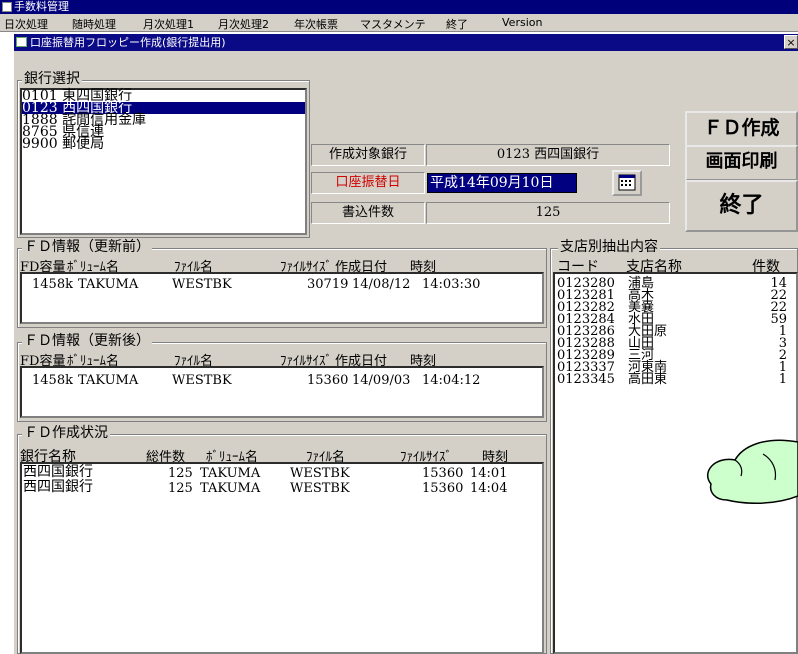  Describe the element at coordinates (230, 473) in the screenshot. I see `status-row1-volume: TAKUMA` at that location.